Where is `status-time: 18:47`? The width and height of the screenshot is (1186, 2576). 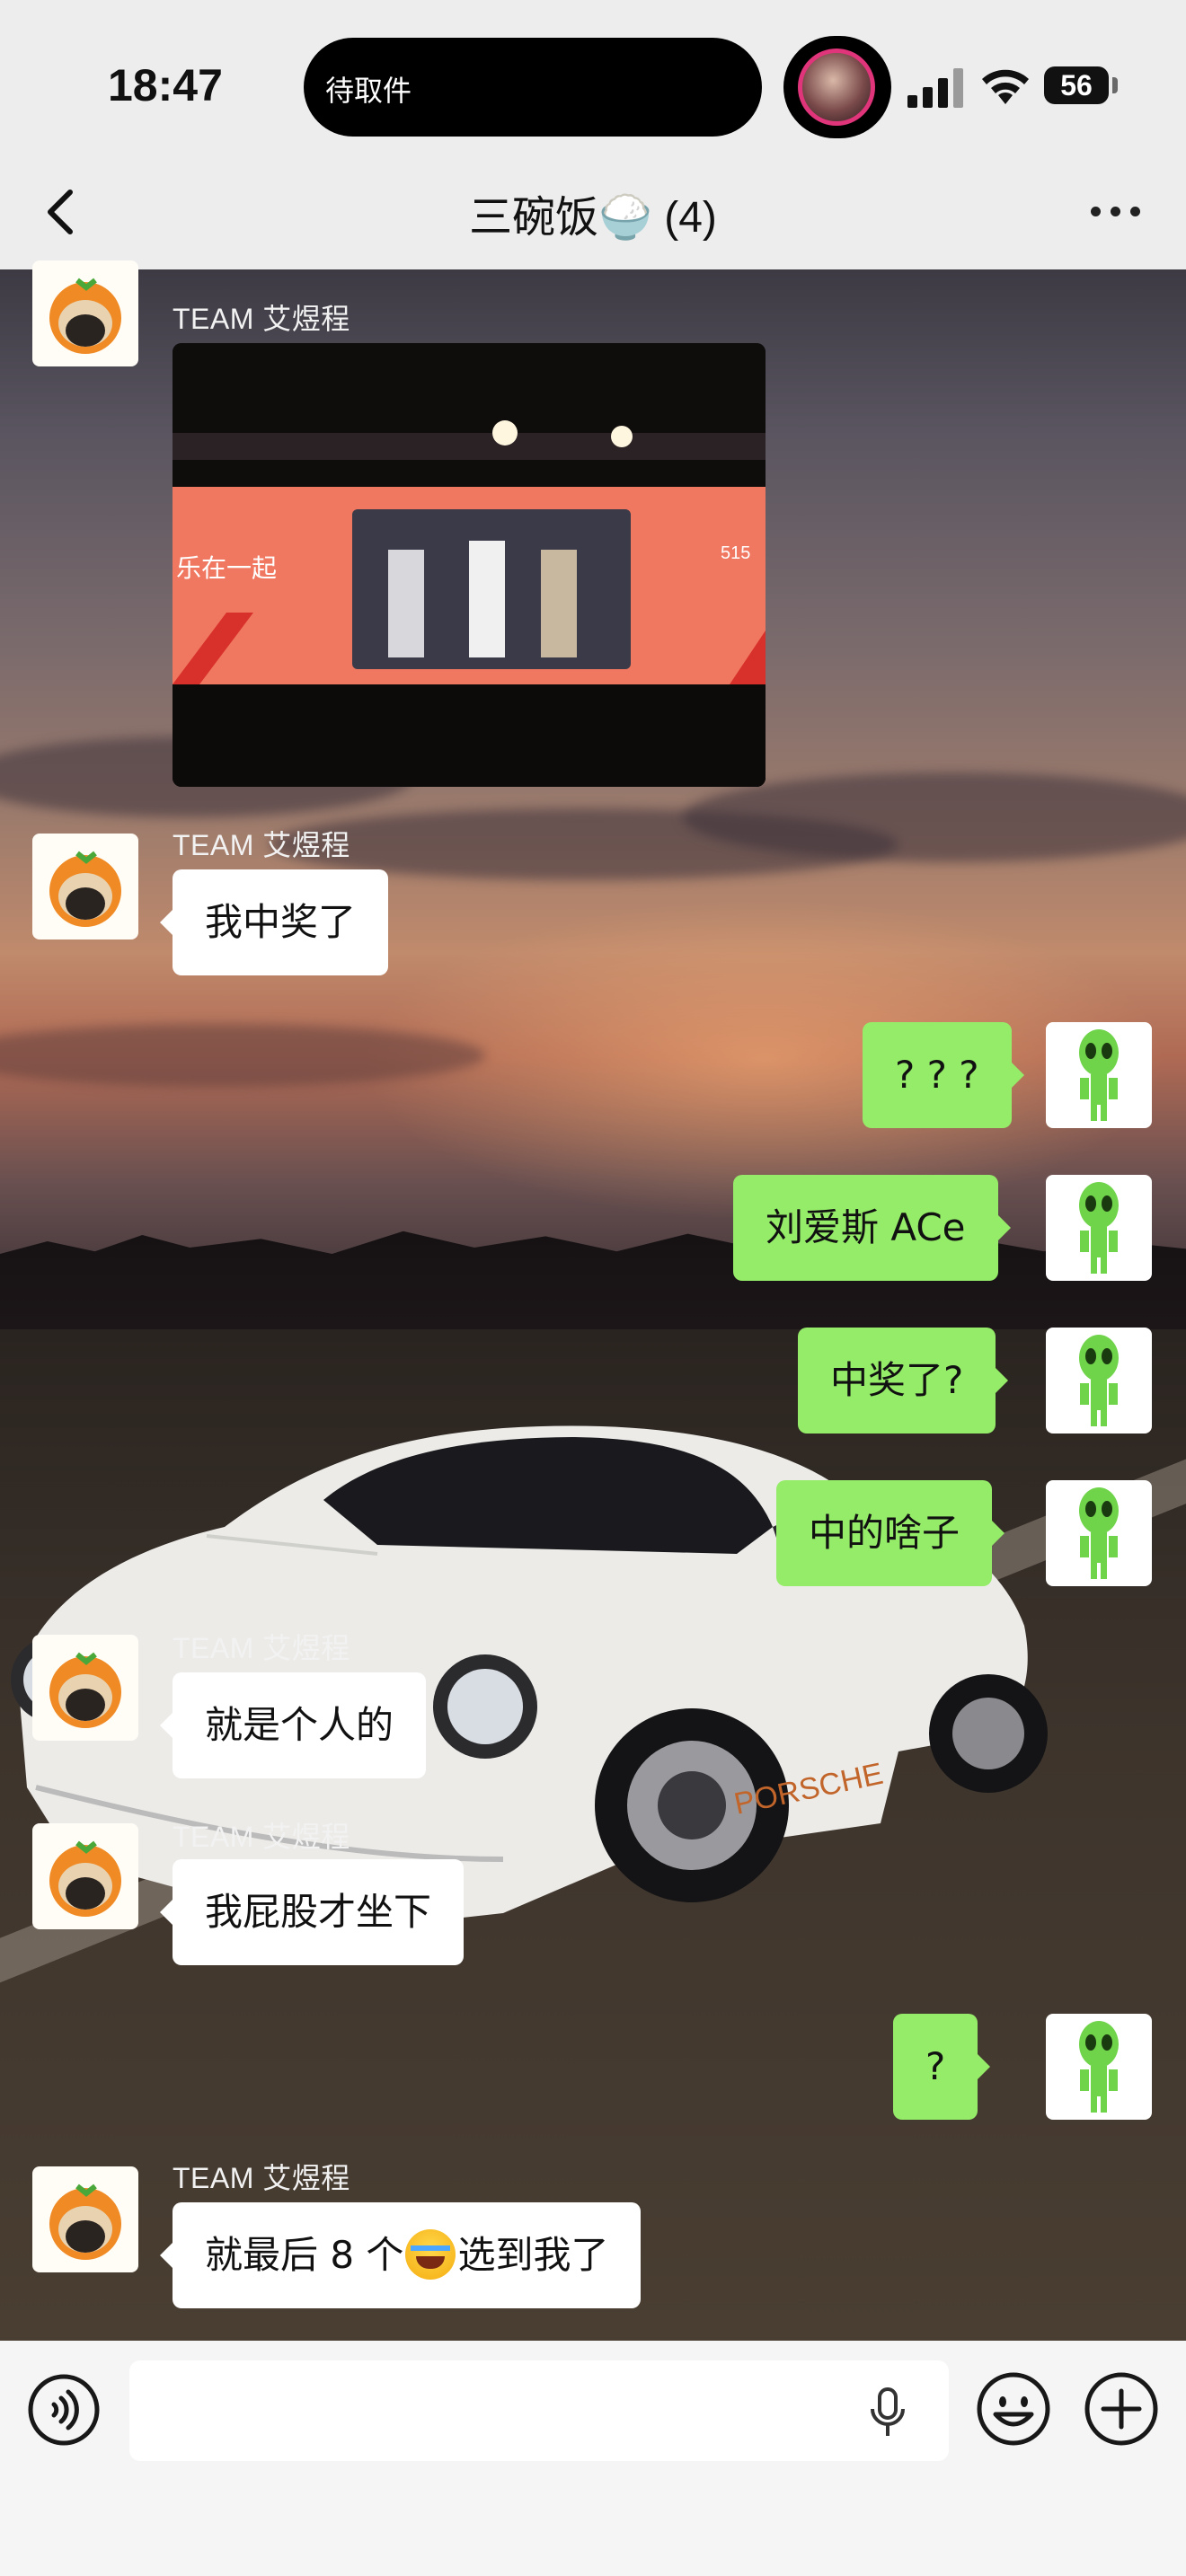 status-time: 18:47 is located at coordinates (165, 85).